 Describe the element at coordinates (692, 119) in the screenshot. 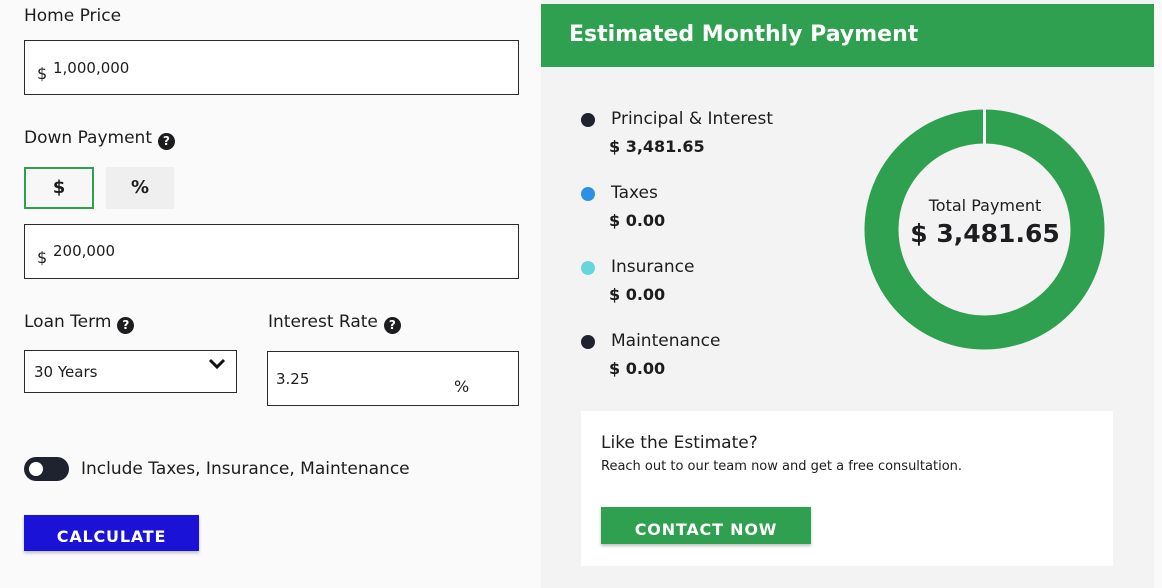

I see `legend-name-principal: Principal & Interest` at that location.